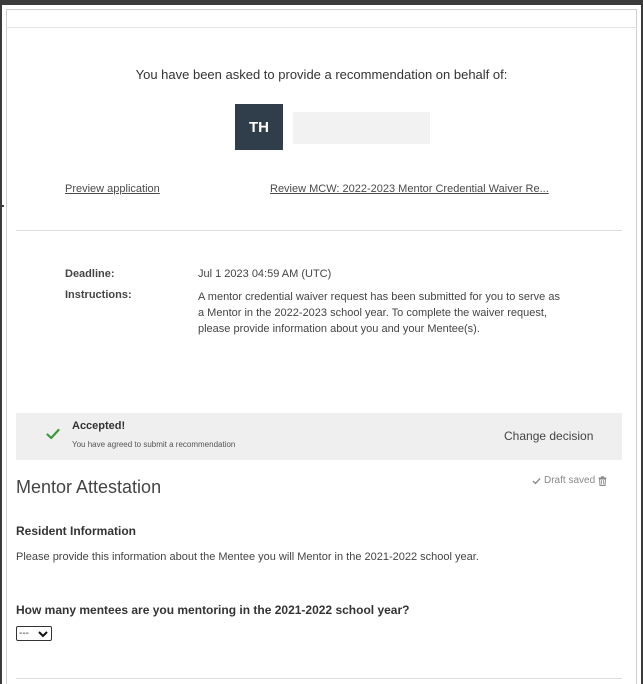  What do you see at coordinates (361, 128) in the screenshot?
I see `applicant-name-redacted` at bounding box center [361, 128].